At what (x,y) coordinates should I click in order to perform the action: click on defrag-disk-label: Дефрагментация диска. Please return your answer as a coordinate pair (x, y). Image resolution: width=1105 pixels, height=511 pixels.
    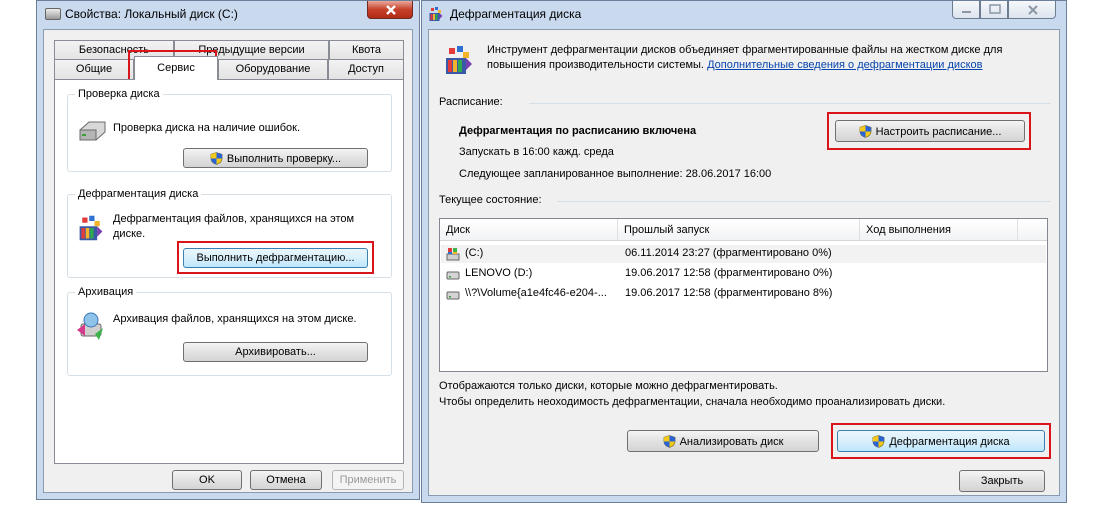
    Looking at the image, I should click on (949, 441).